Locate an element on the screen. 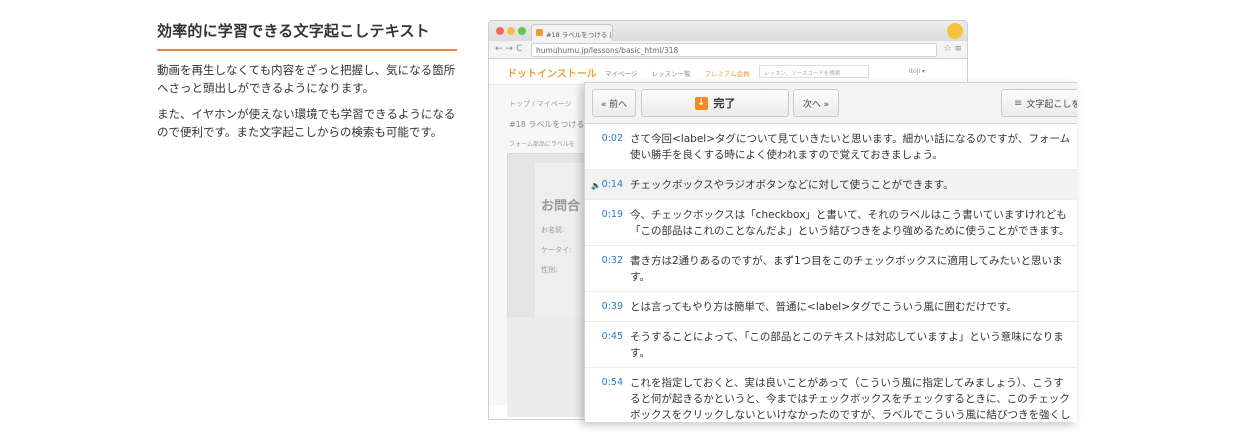  lines-icon: ≡ is located at coordinates (1018, 103).